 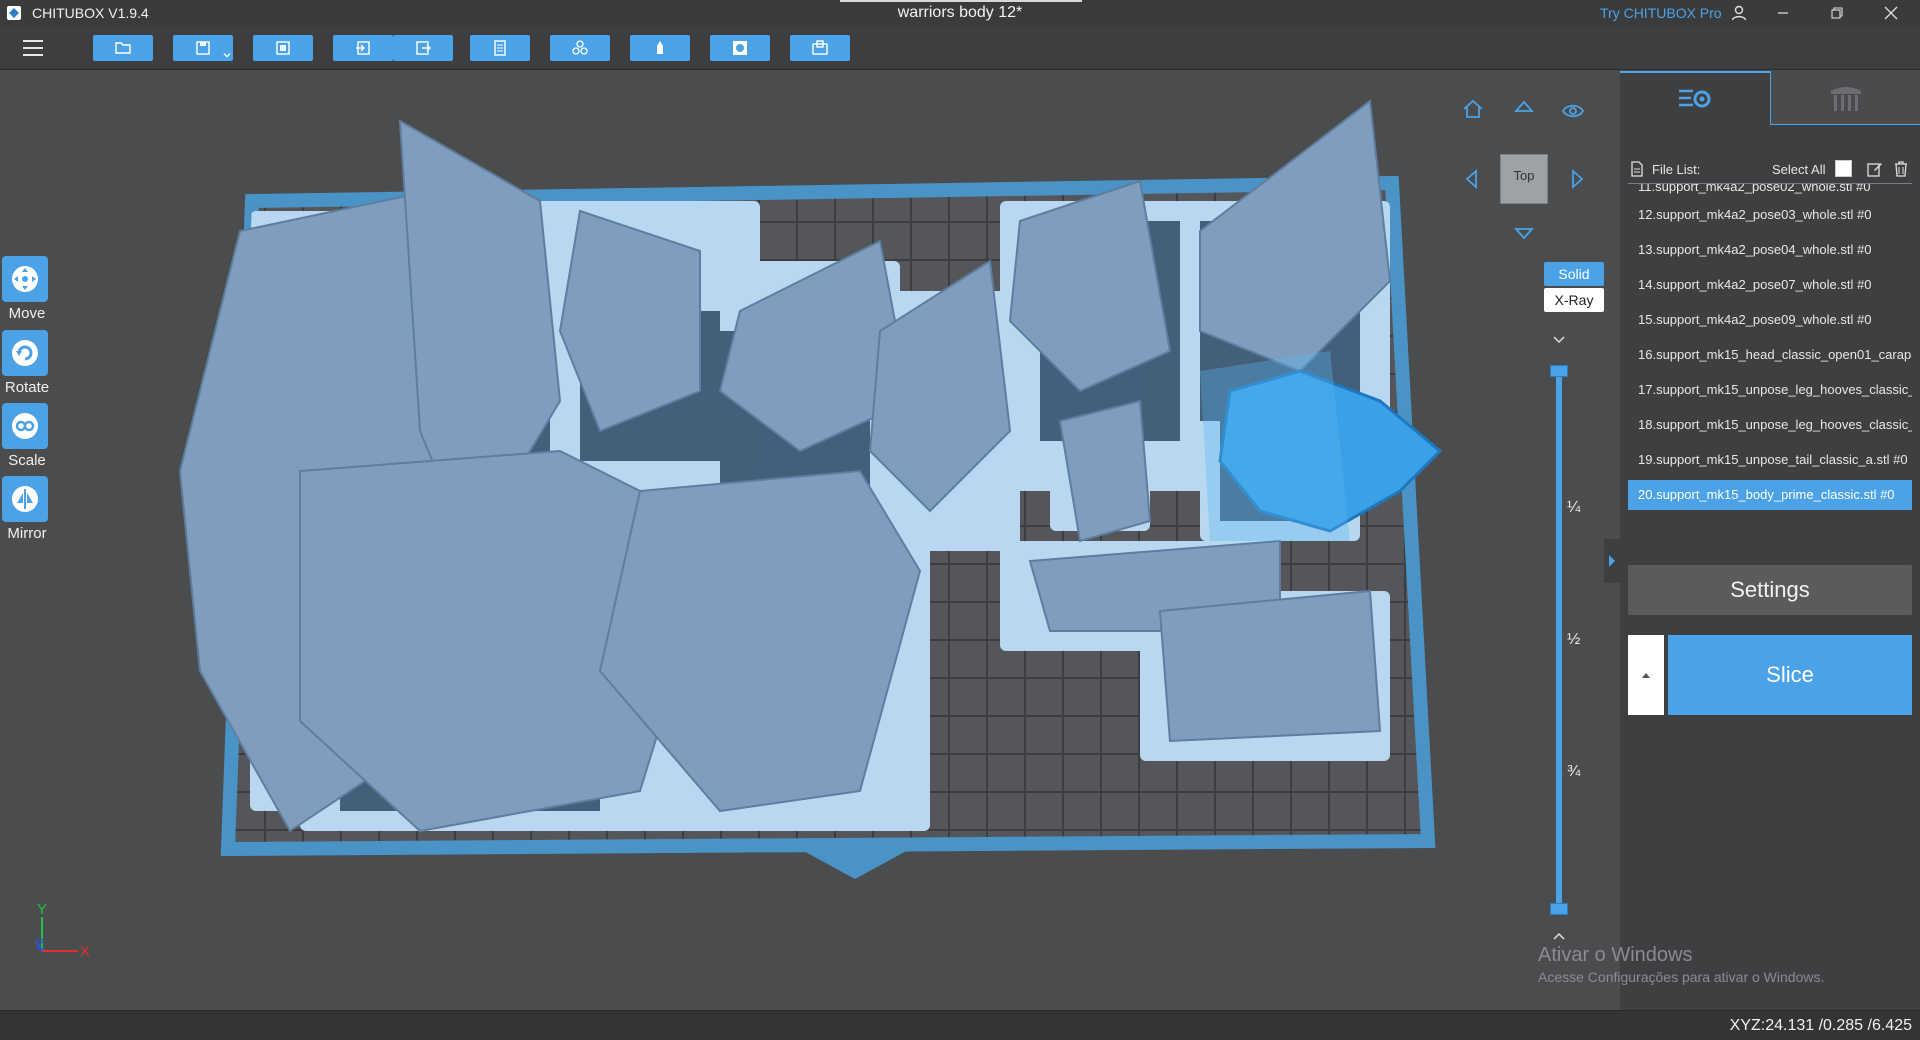 I want to click on coordinates-readout: XYZ:24.131 /0.285 /6.425, so click(x=1820, y=1025).